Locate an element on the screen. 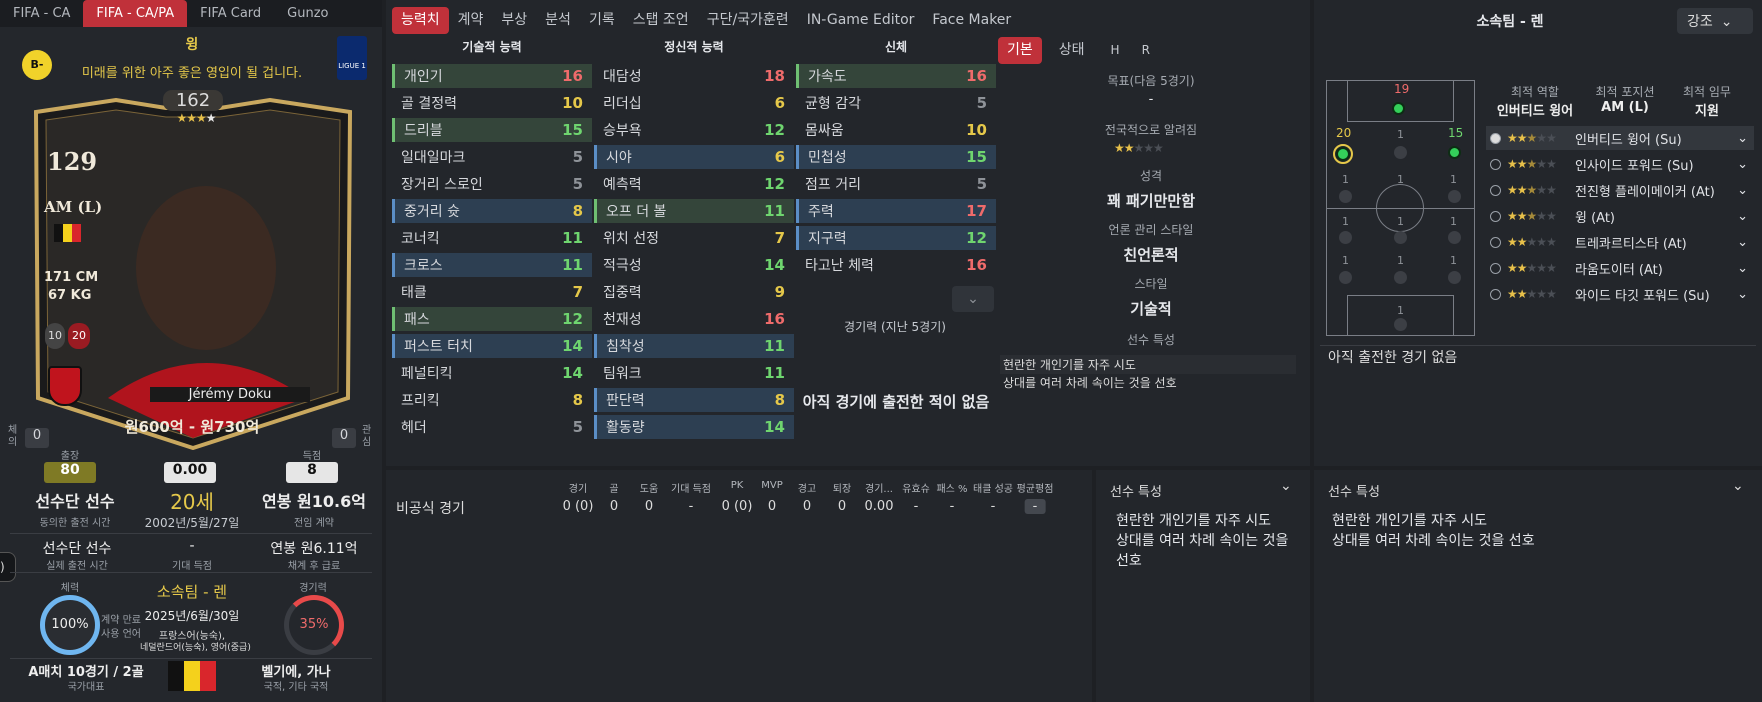 This screenshot has height=702, width=1762. subtab-r: R is located at coordinates (1146, 50).